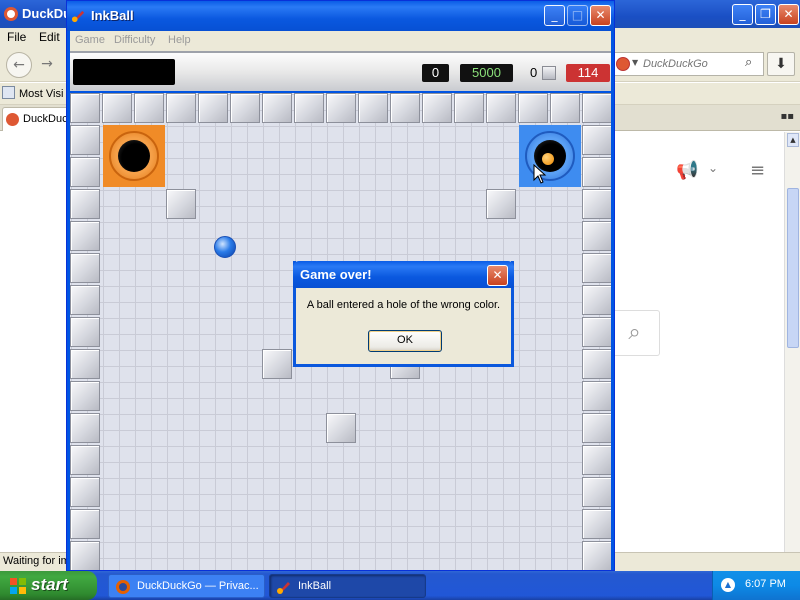 The image size is (800, 600). I want to click on search-engine-icon, so click(623, 64).